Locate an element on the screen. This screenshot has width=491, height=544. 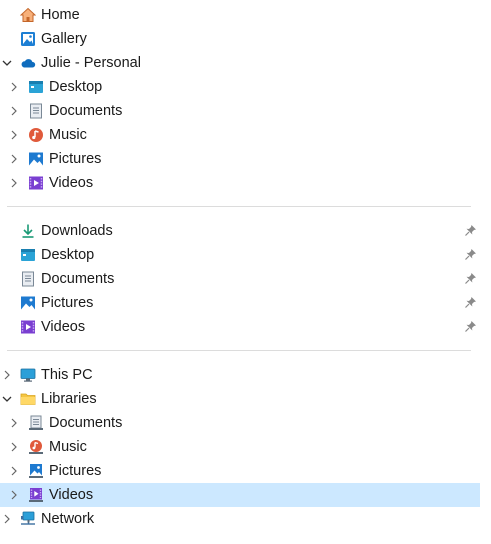
nav-item-label: Network is located at coordinates (68, 519).